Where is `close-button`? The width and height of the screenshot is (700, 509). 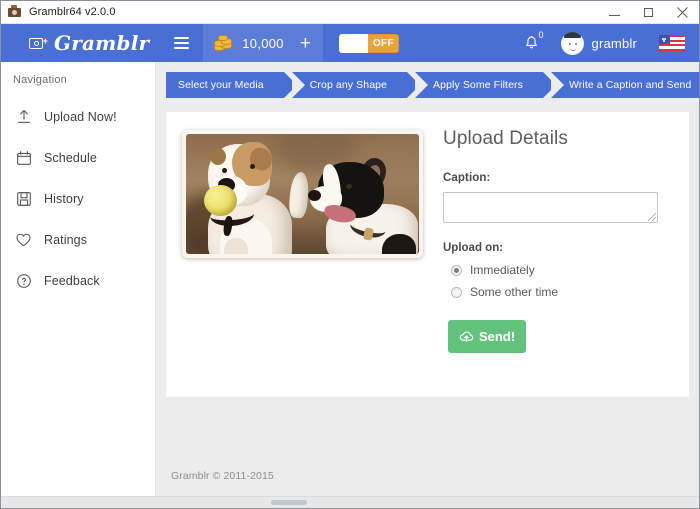
close-button is located at coordinates (682, 12).